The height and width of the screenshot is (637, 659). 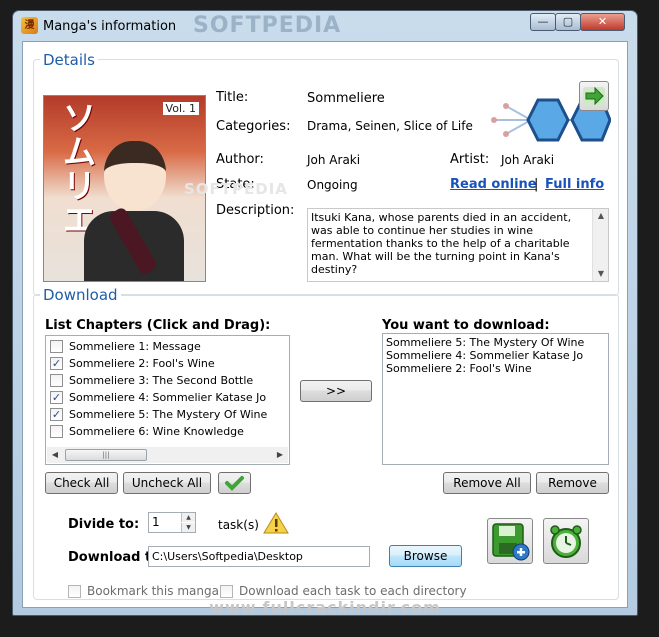 What do you see at coordinates (334, 160) in the screenshot?
I see `author-value: Joh Araki` at bounding box center [334, 160].